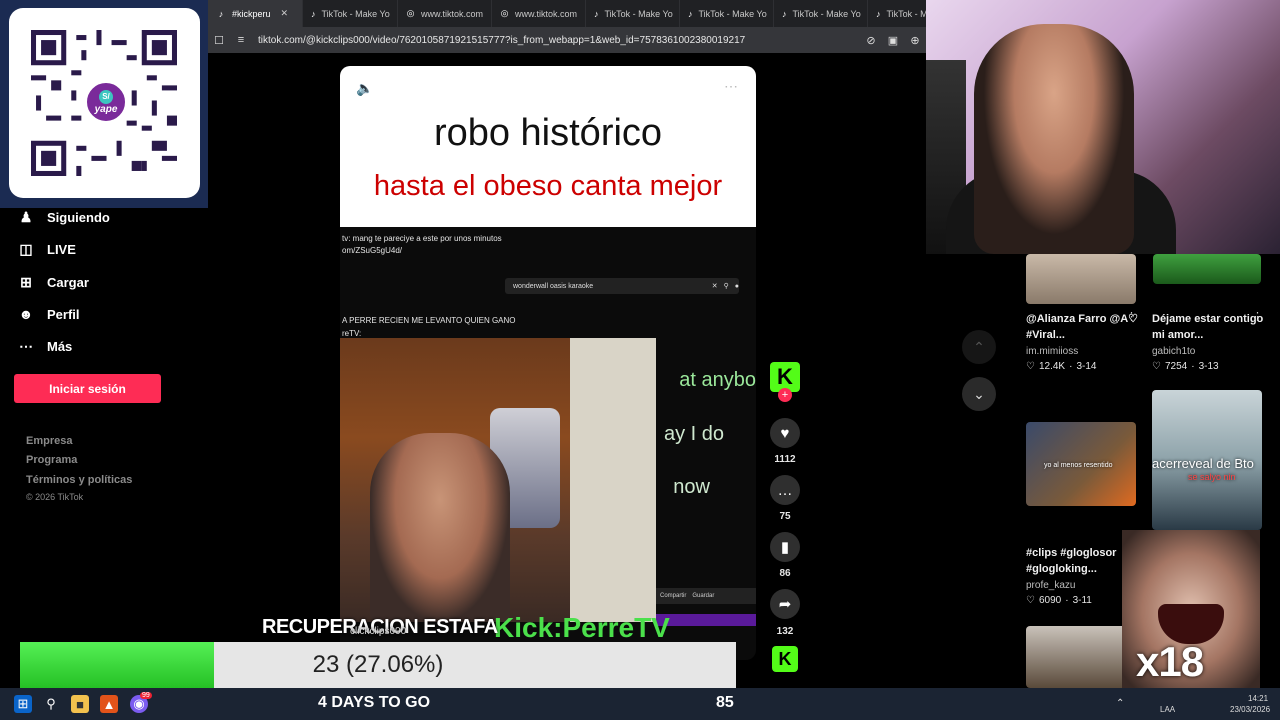 The width and height of the screenshot is (1280, 720). I want to click on inner-search-bar: wonderwall oasis karaoke ✕ ⚲ ●, so click(622, 286).